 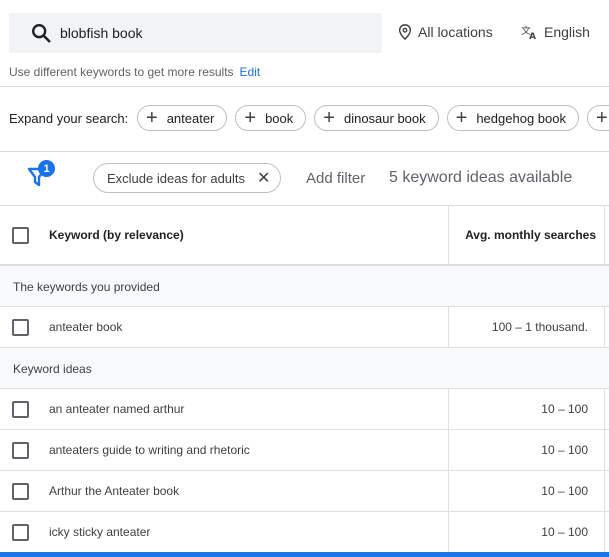 I want to click on add-filter-button: Add filter, so click(x=335, y=178).